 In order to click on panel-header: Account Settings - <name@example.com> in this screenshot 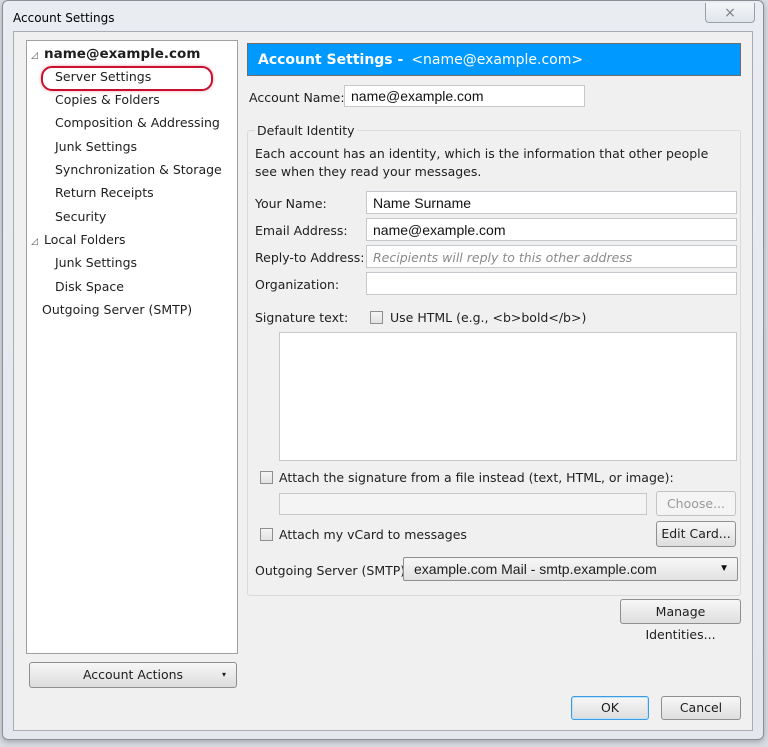, I will do `click(494, 59)`.